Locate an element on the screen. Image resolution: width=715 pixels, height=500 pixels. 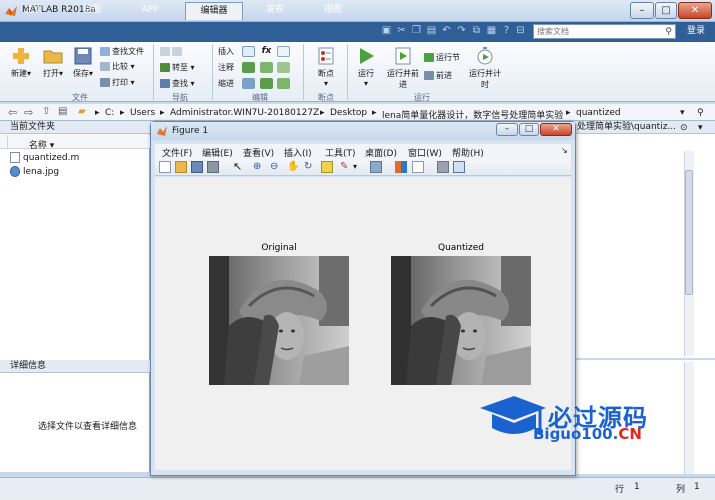
uncomment-icon is located at coordinates (266, 67).